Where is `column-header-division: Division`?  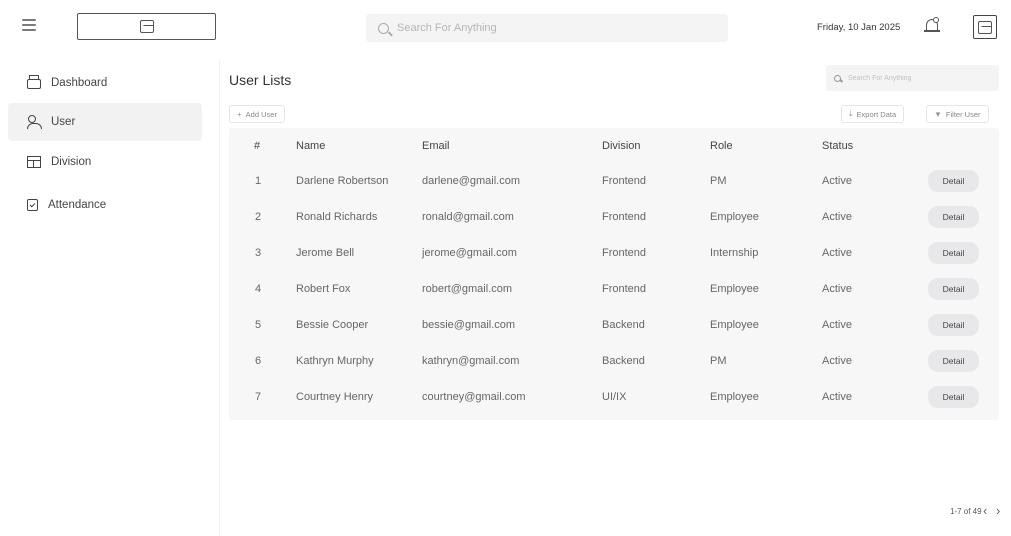
column-header-division: Division is located at coordinates (621, 146).